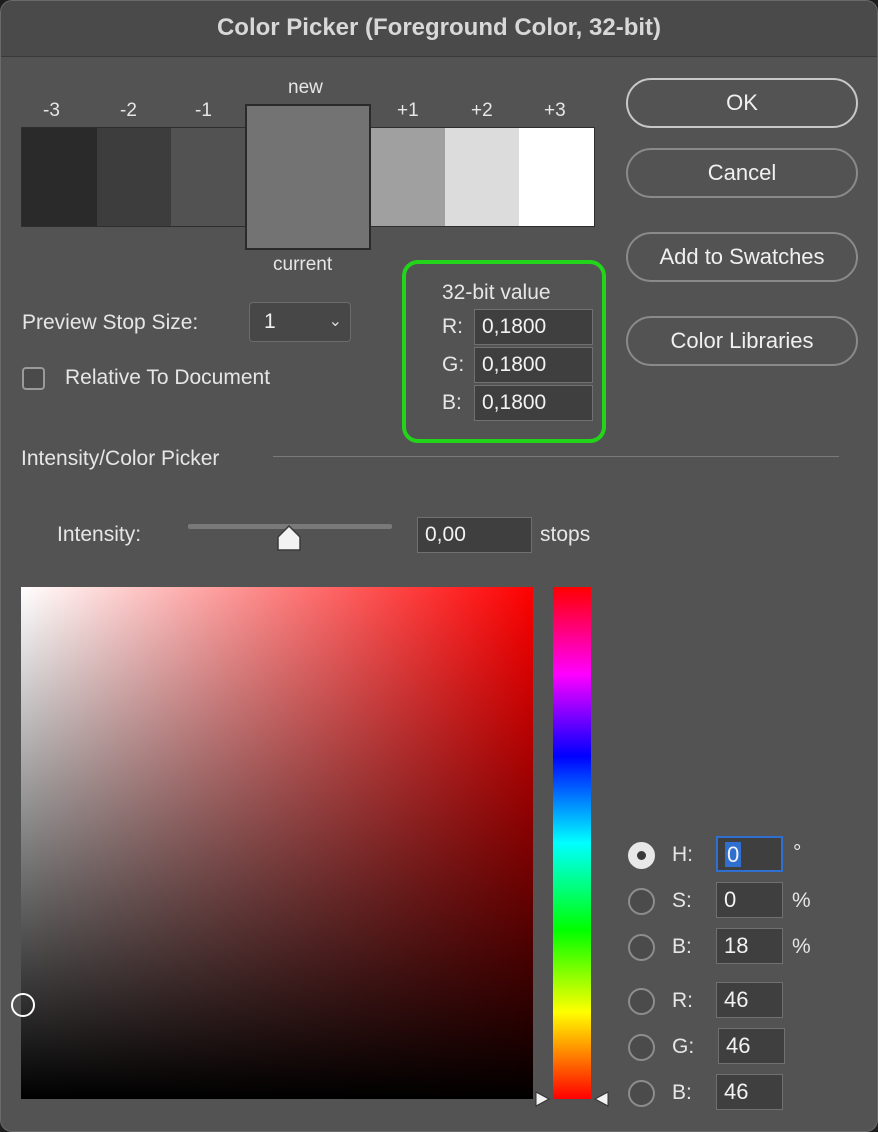  Describe the element at coordinates (543, 1099) in the screenshot. I see `hue-slider-left-arrow` at that location.